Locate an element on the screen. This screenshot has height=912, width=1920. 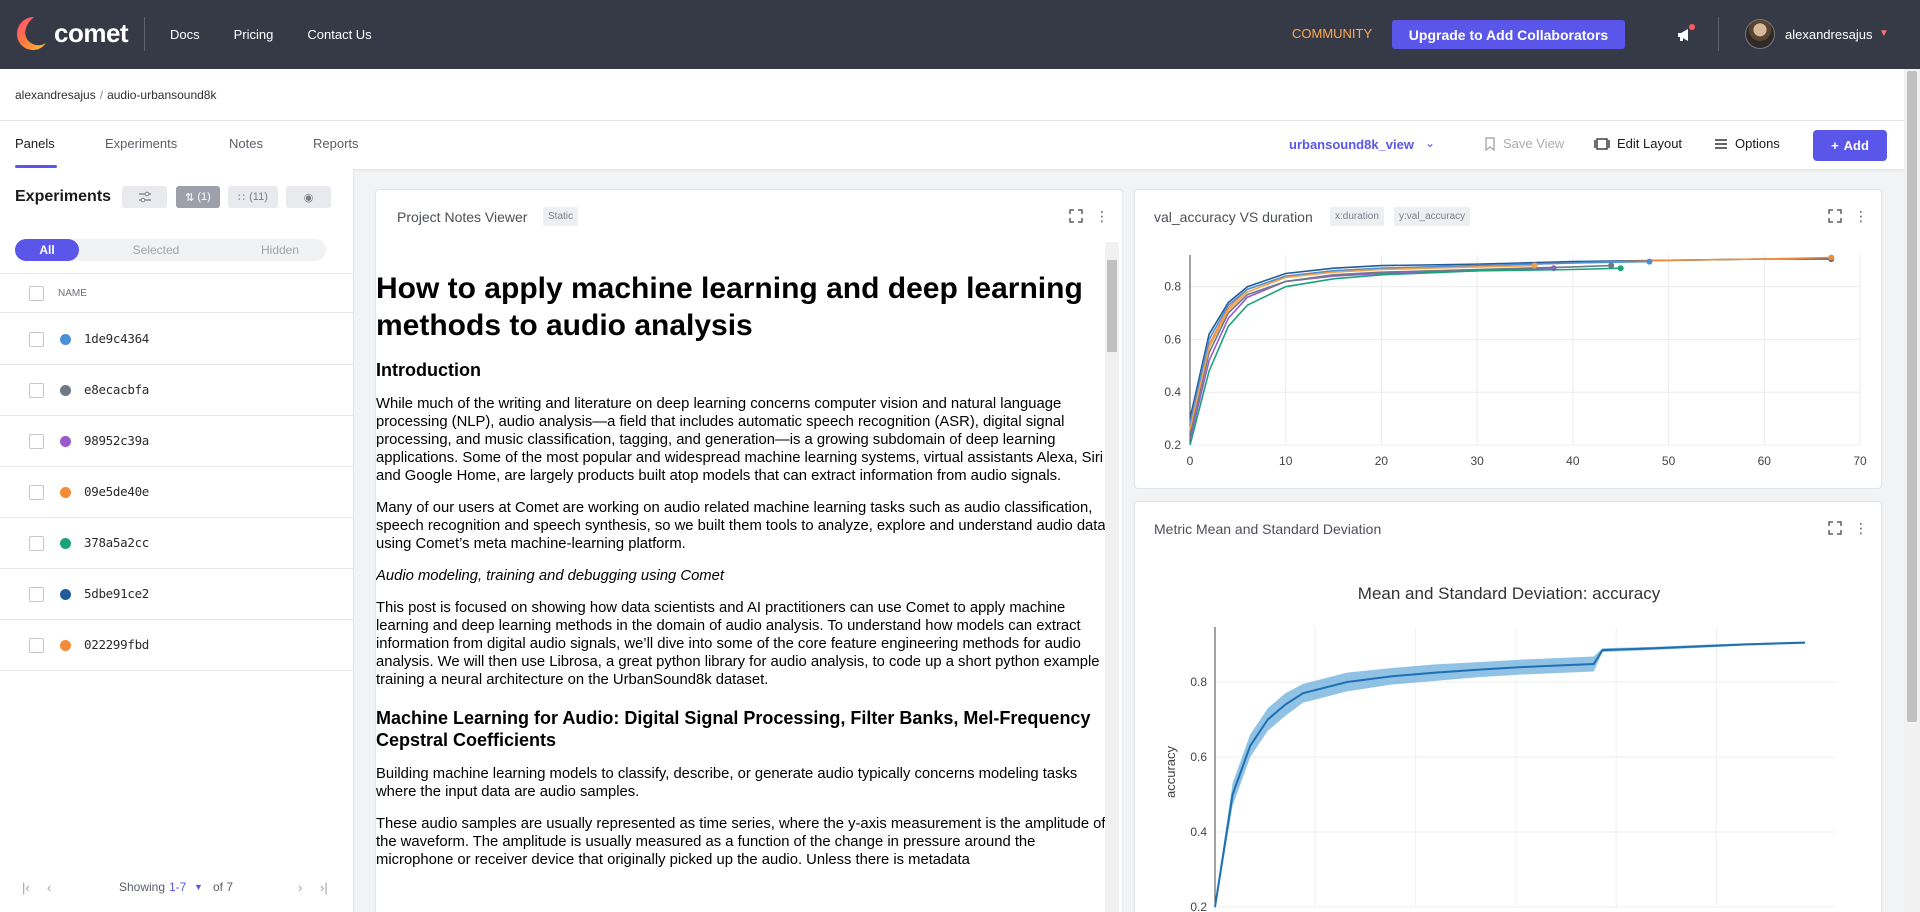
experiment-row: e8ecacbfa is located at coordinates (177, 390).